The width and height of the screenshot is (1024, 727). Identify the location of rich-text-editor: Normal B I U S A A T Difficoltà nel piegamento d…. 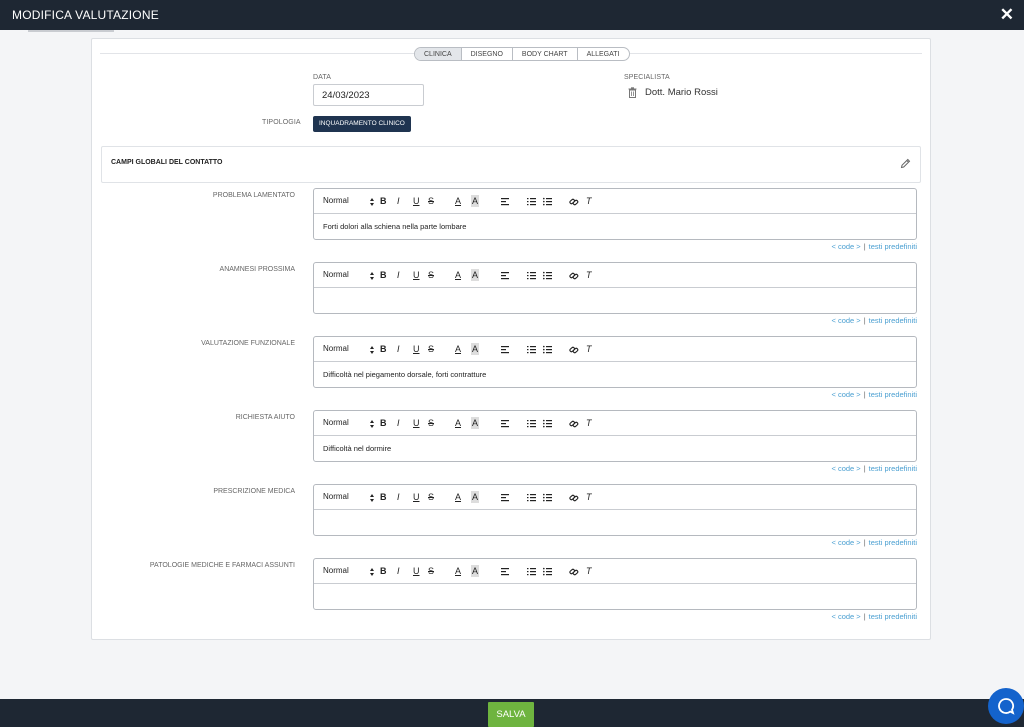
(615, 362).